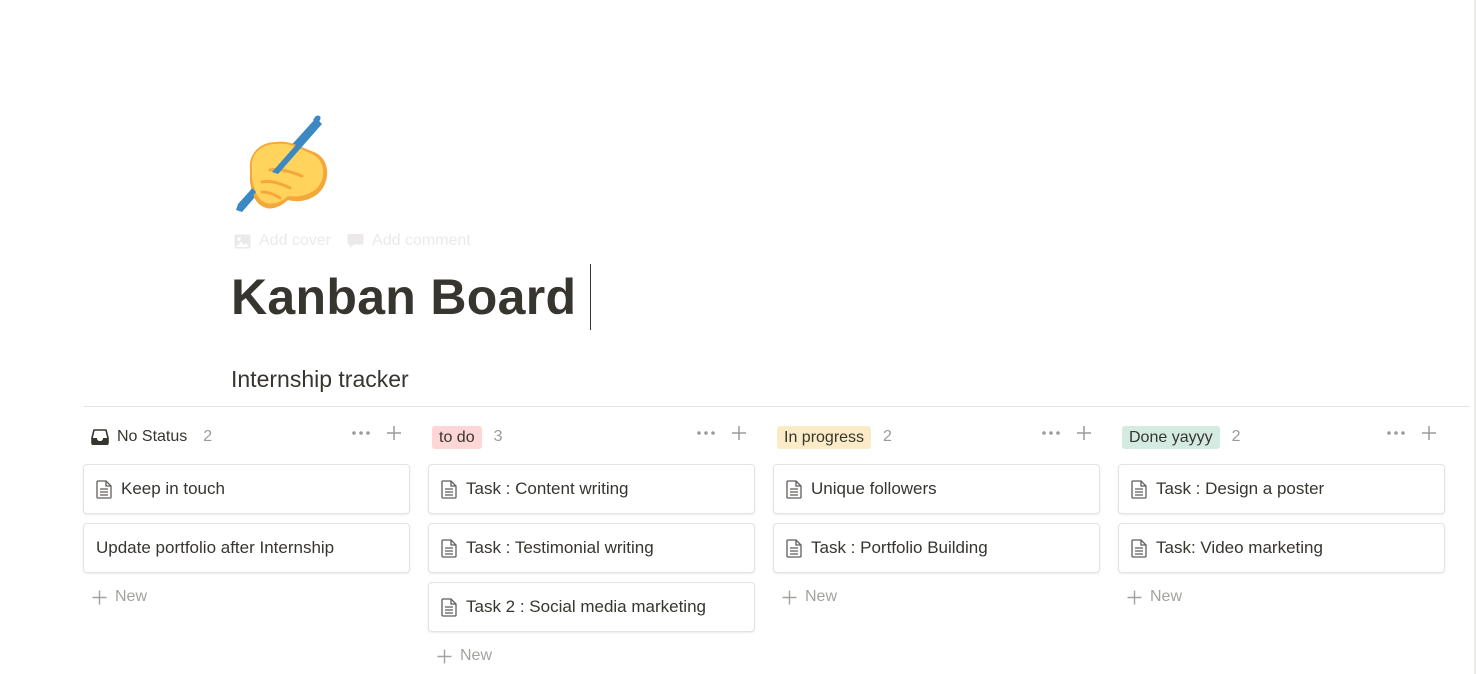  I want to click on add-cover-label: Add cover, so click(295, 240).